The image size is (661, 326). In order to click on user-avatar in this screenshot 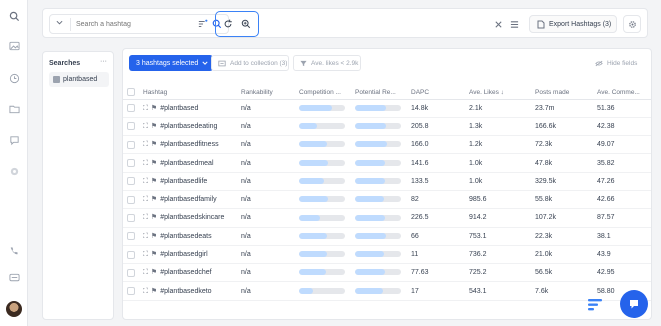, I will do `click(14, 309)`.